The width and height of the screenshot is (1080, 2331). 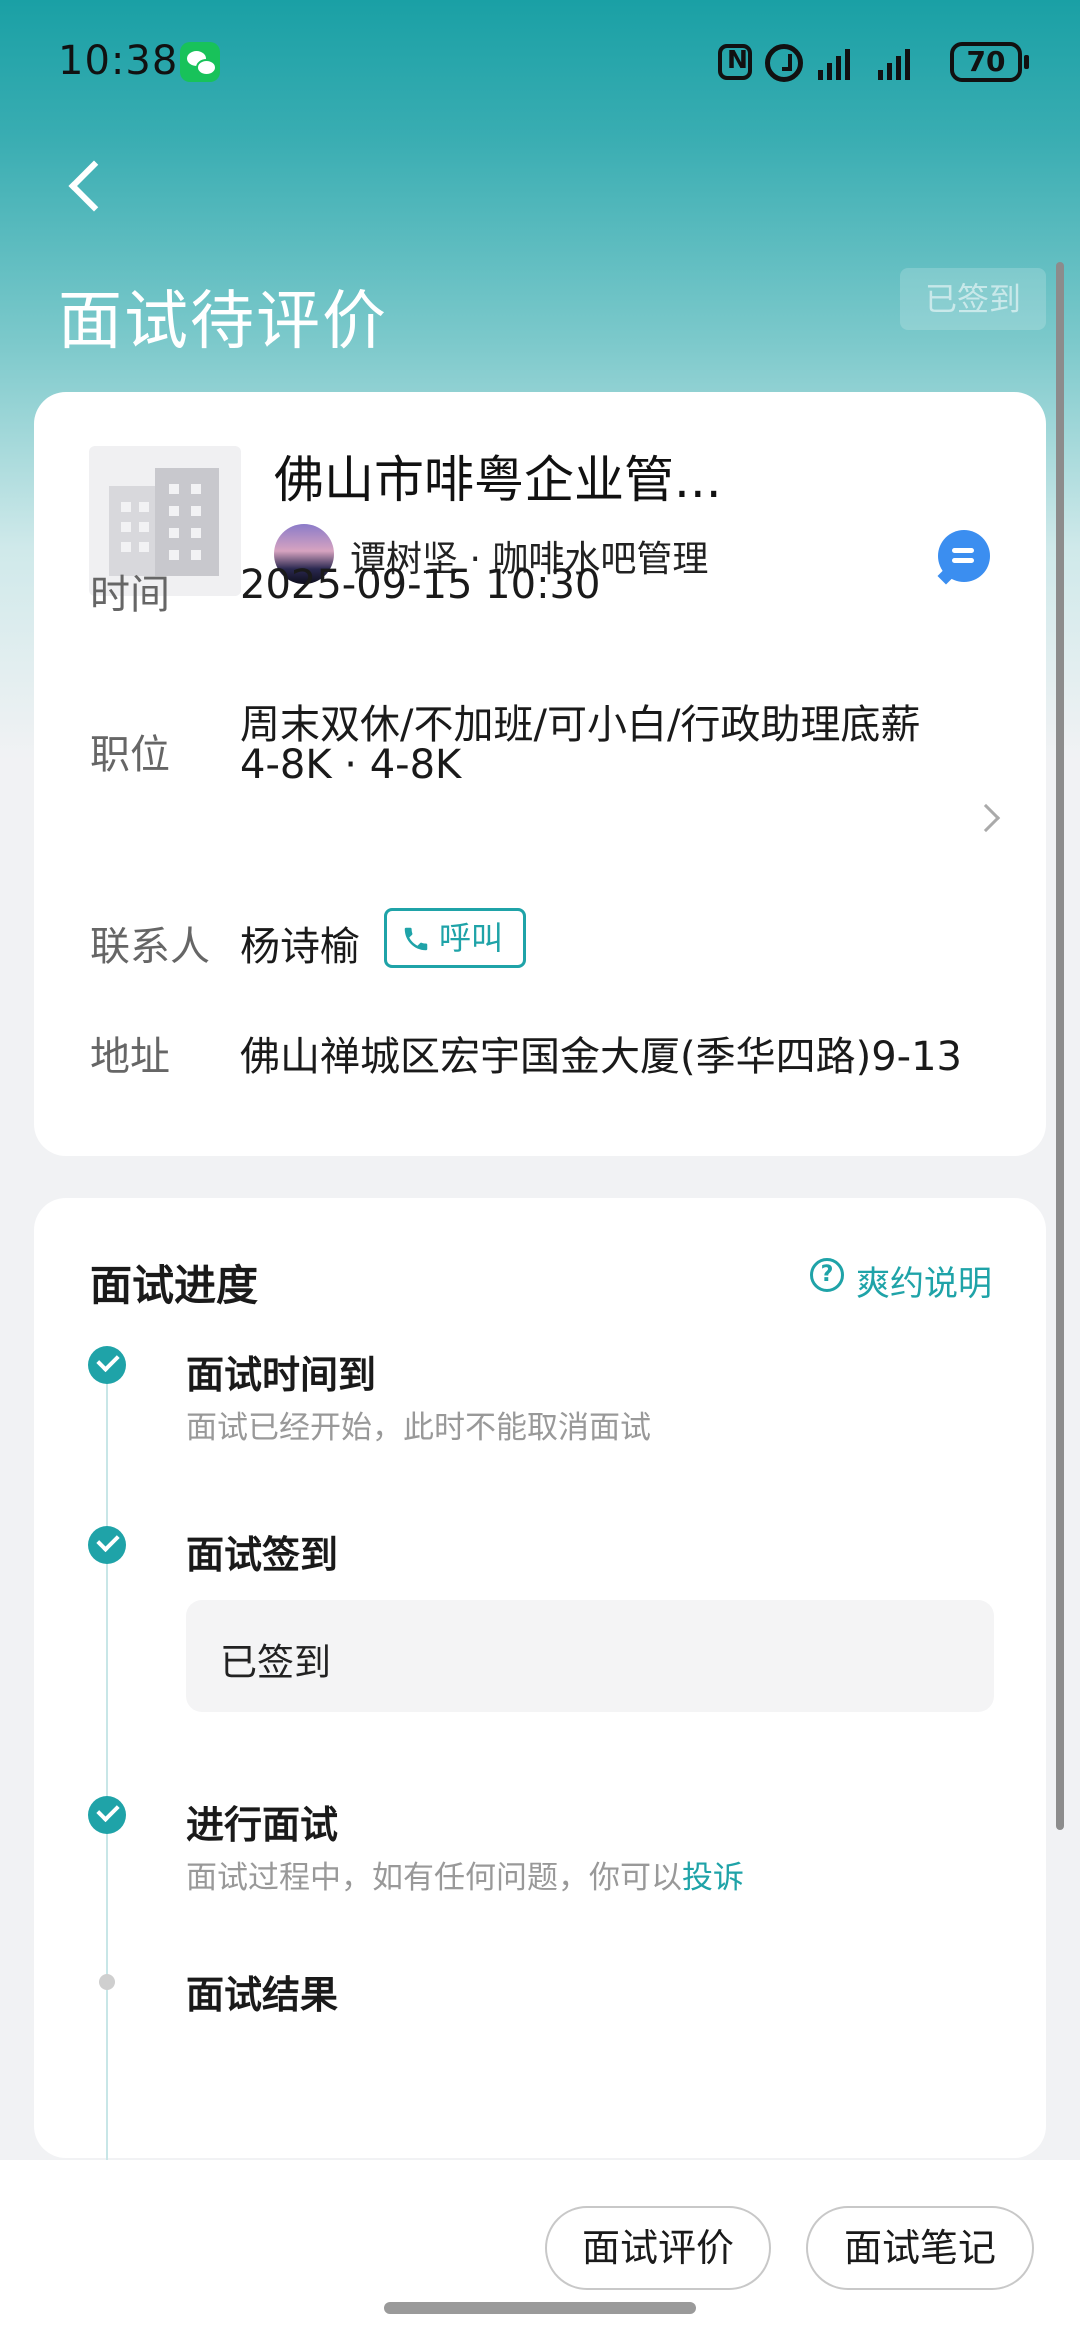 I want to click on sign-in-status: 已签到, so click(x=275, y=1662).